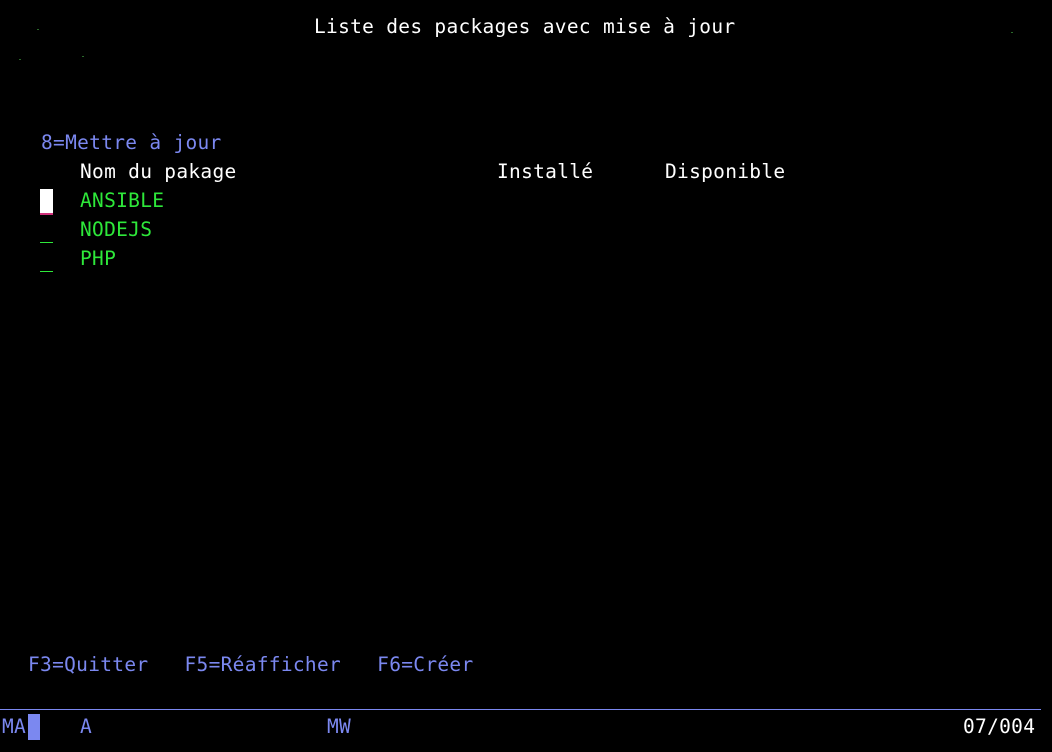 Image resolution: width=1052 pixels, height=752 pixels. Describe the element at coordinates (725, 171) in the screenshot. I see `column-header-available: Disponible` at that location.